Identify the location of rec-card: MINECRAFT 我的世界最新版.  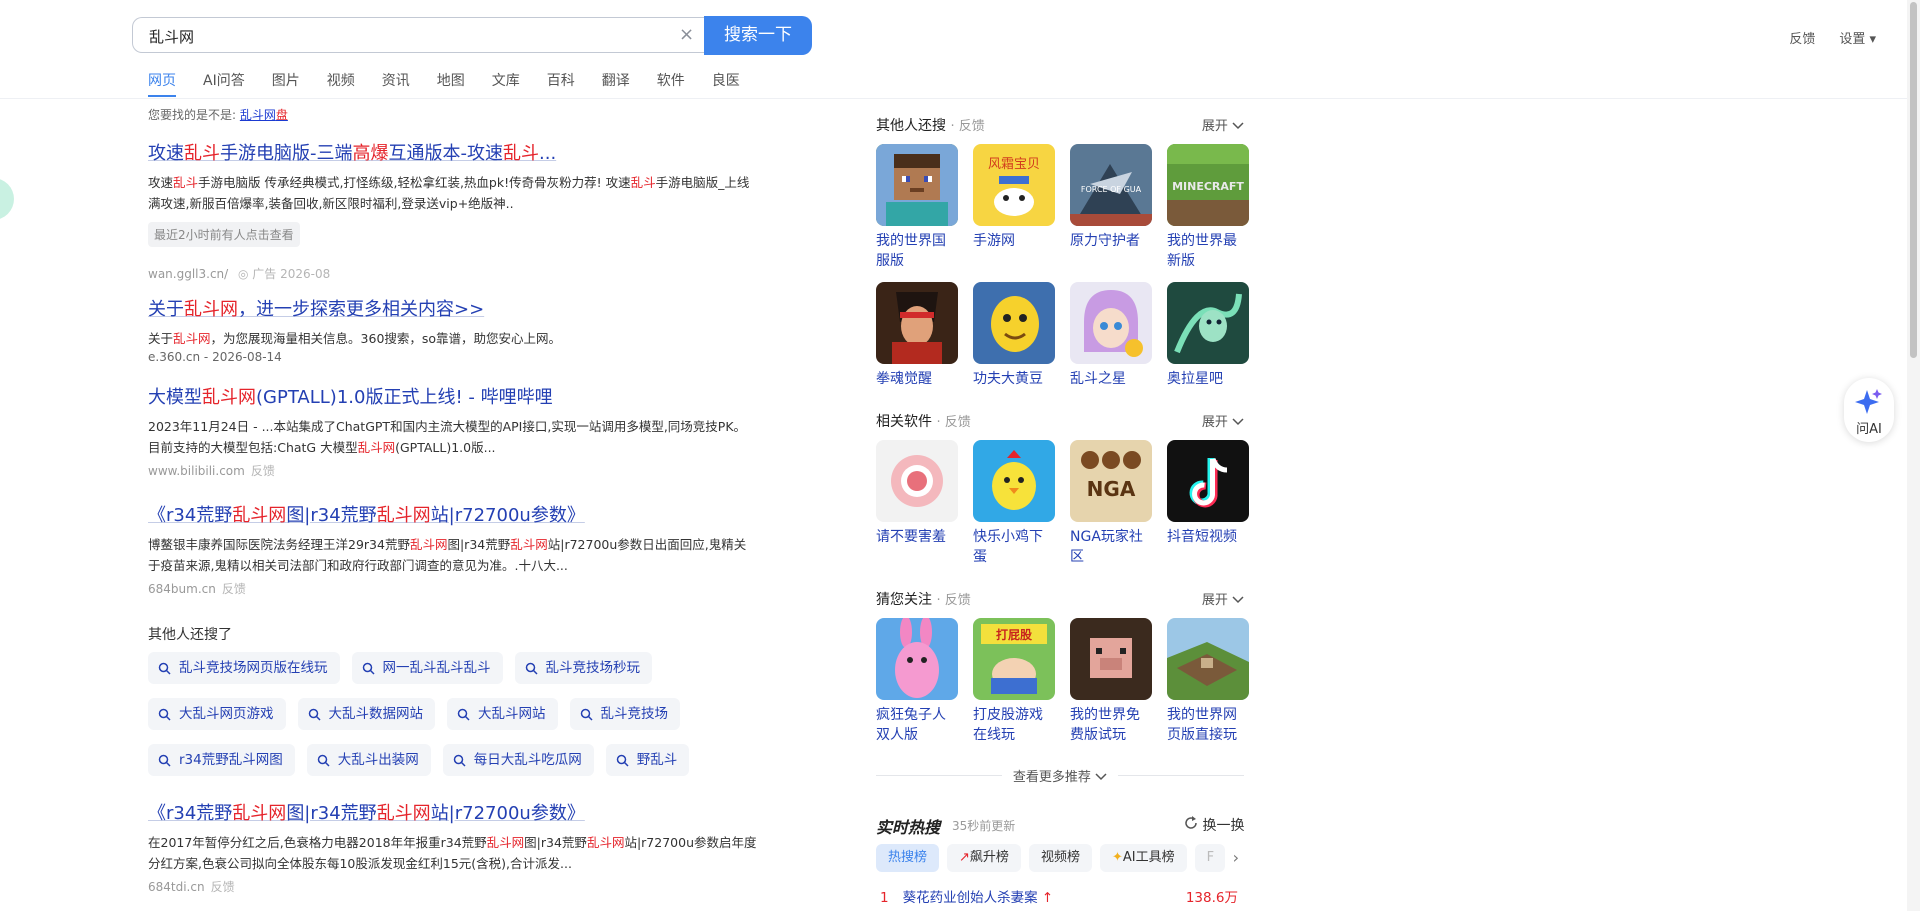
(1208, 207).